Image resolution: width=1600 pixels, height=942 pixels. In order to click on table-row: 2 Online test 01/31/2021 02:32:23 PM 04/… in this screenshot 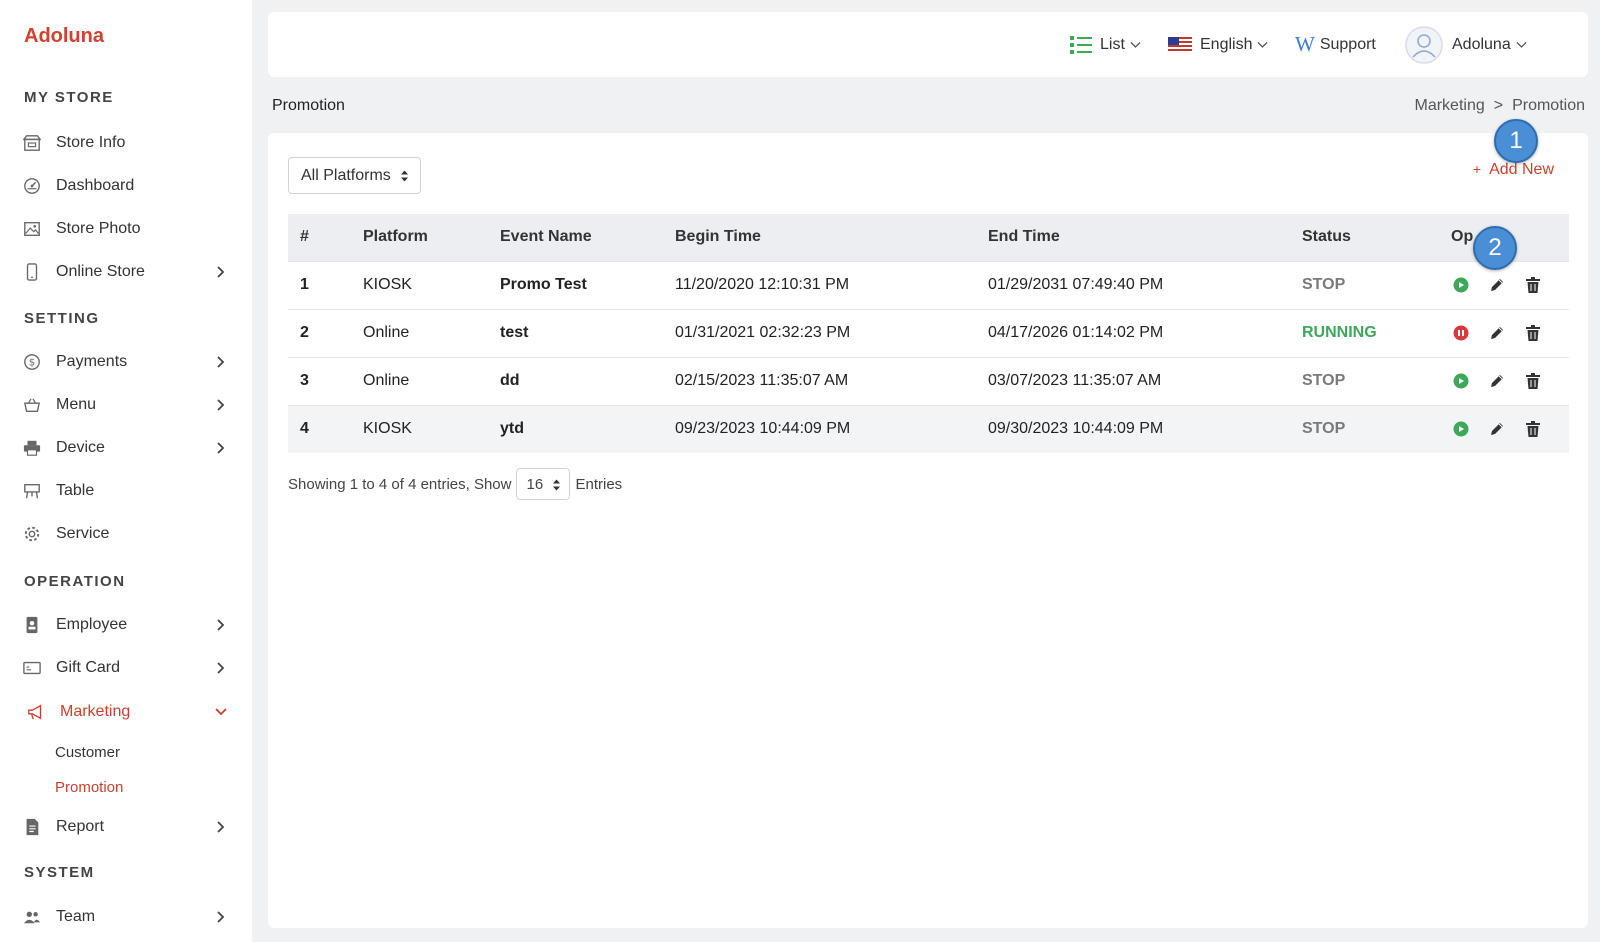, I will do `click(928, 332)`.